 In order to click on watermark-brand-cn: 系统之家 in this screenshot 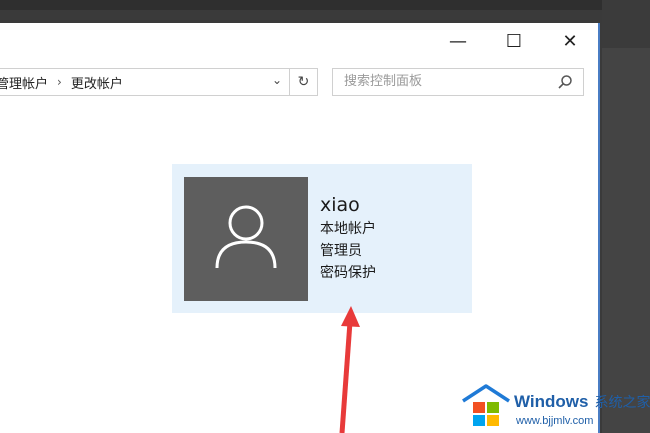, I will do `click(622, 402)`.